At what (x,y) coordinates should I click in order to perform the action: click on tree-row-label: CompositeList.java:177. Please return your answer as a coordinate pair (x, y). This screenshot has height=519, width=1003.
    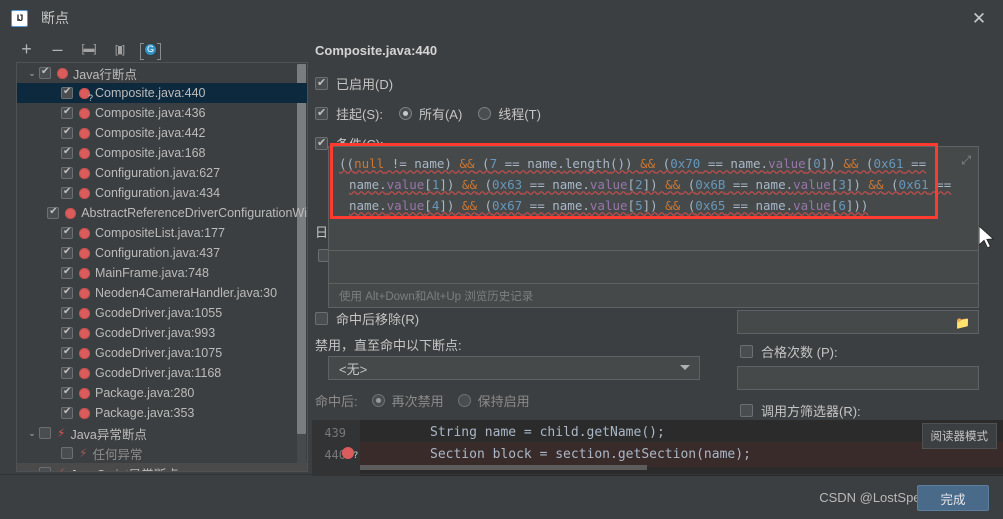
    Looking at the image, I should click on (160, 233).